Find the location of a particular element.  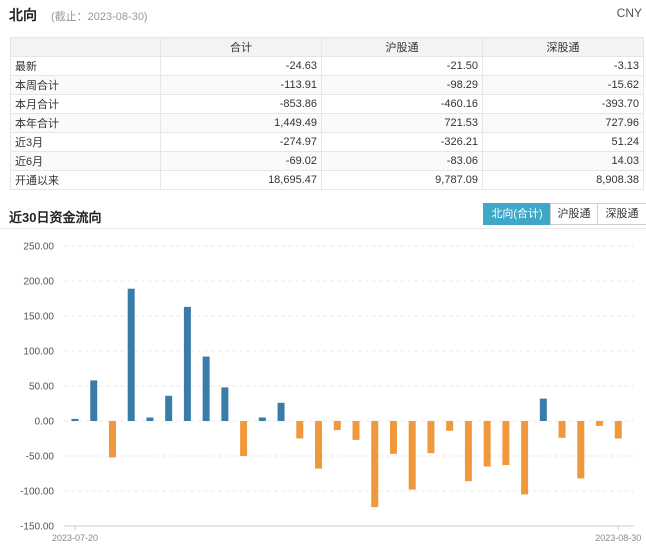

table-cell: 721.53 is located at coordinates (402, 123).